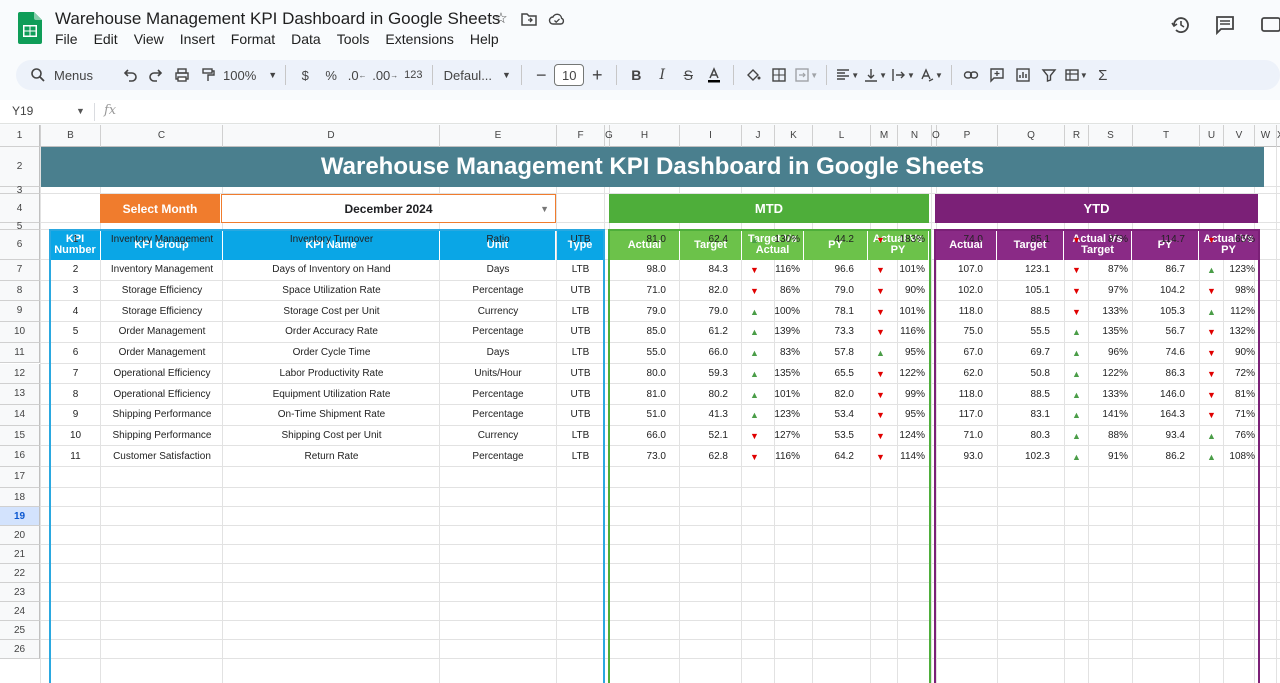  What do you see at coordinates (20, 191) in the screenshot?
I see `row-header: 3` at bounding box center [20, 191].